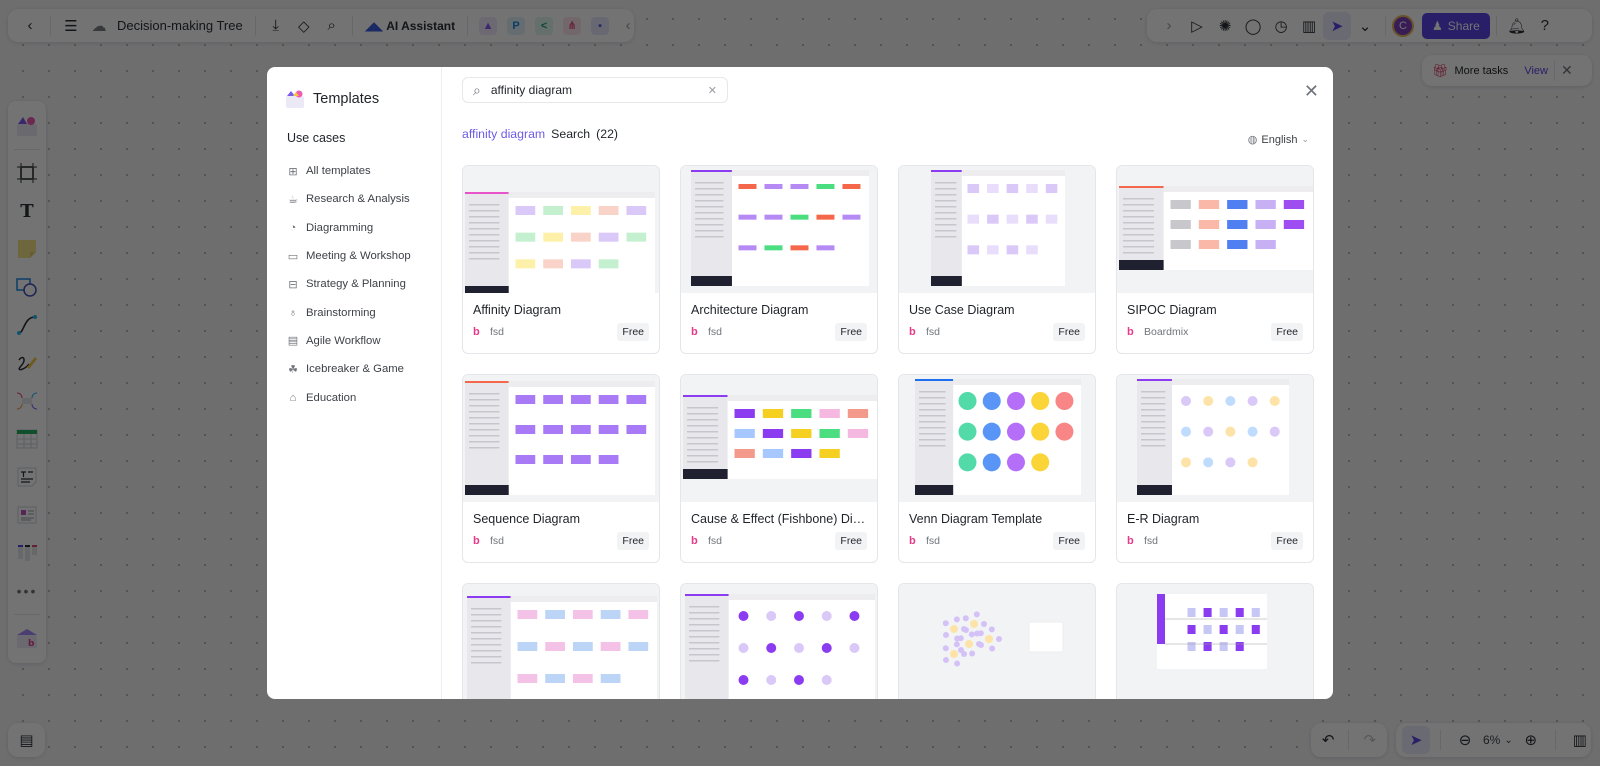 Image resolution: width=1600 pixels, height=766 pixels. Describe the element at coordinates (293, 284) in the screenshot. I see `briefcase-icon: ⊟` at that location.